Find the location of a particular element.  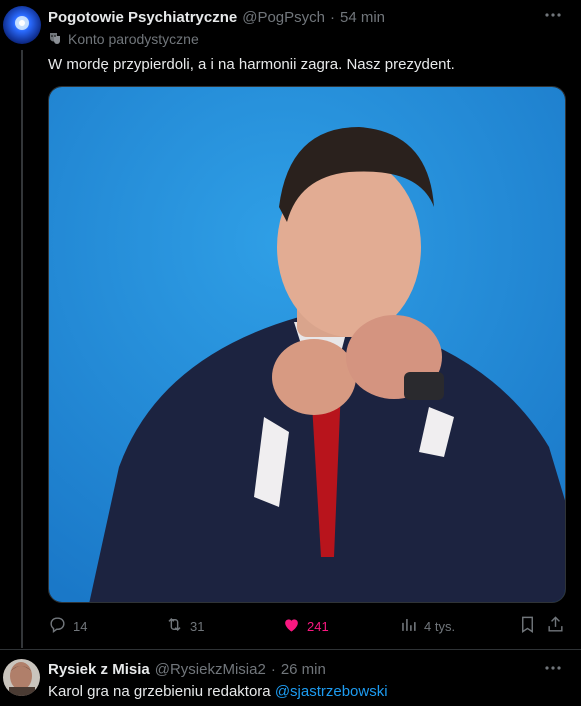

like-count: 241 is located at coordinates (318, 626).